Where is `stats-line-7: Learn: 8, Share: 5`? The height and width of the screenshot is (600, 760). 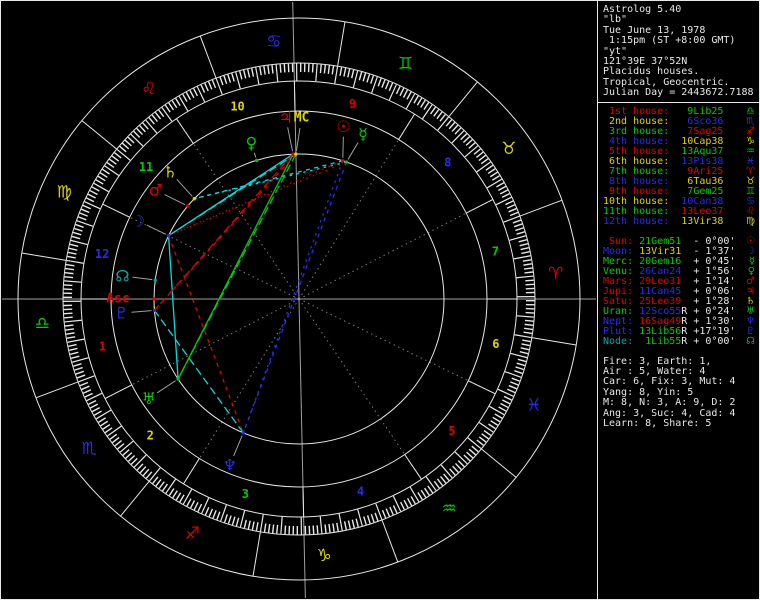 stats-line-7: Learn: 8, Share: 5 is located at coordinates (657, 424).